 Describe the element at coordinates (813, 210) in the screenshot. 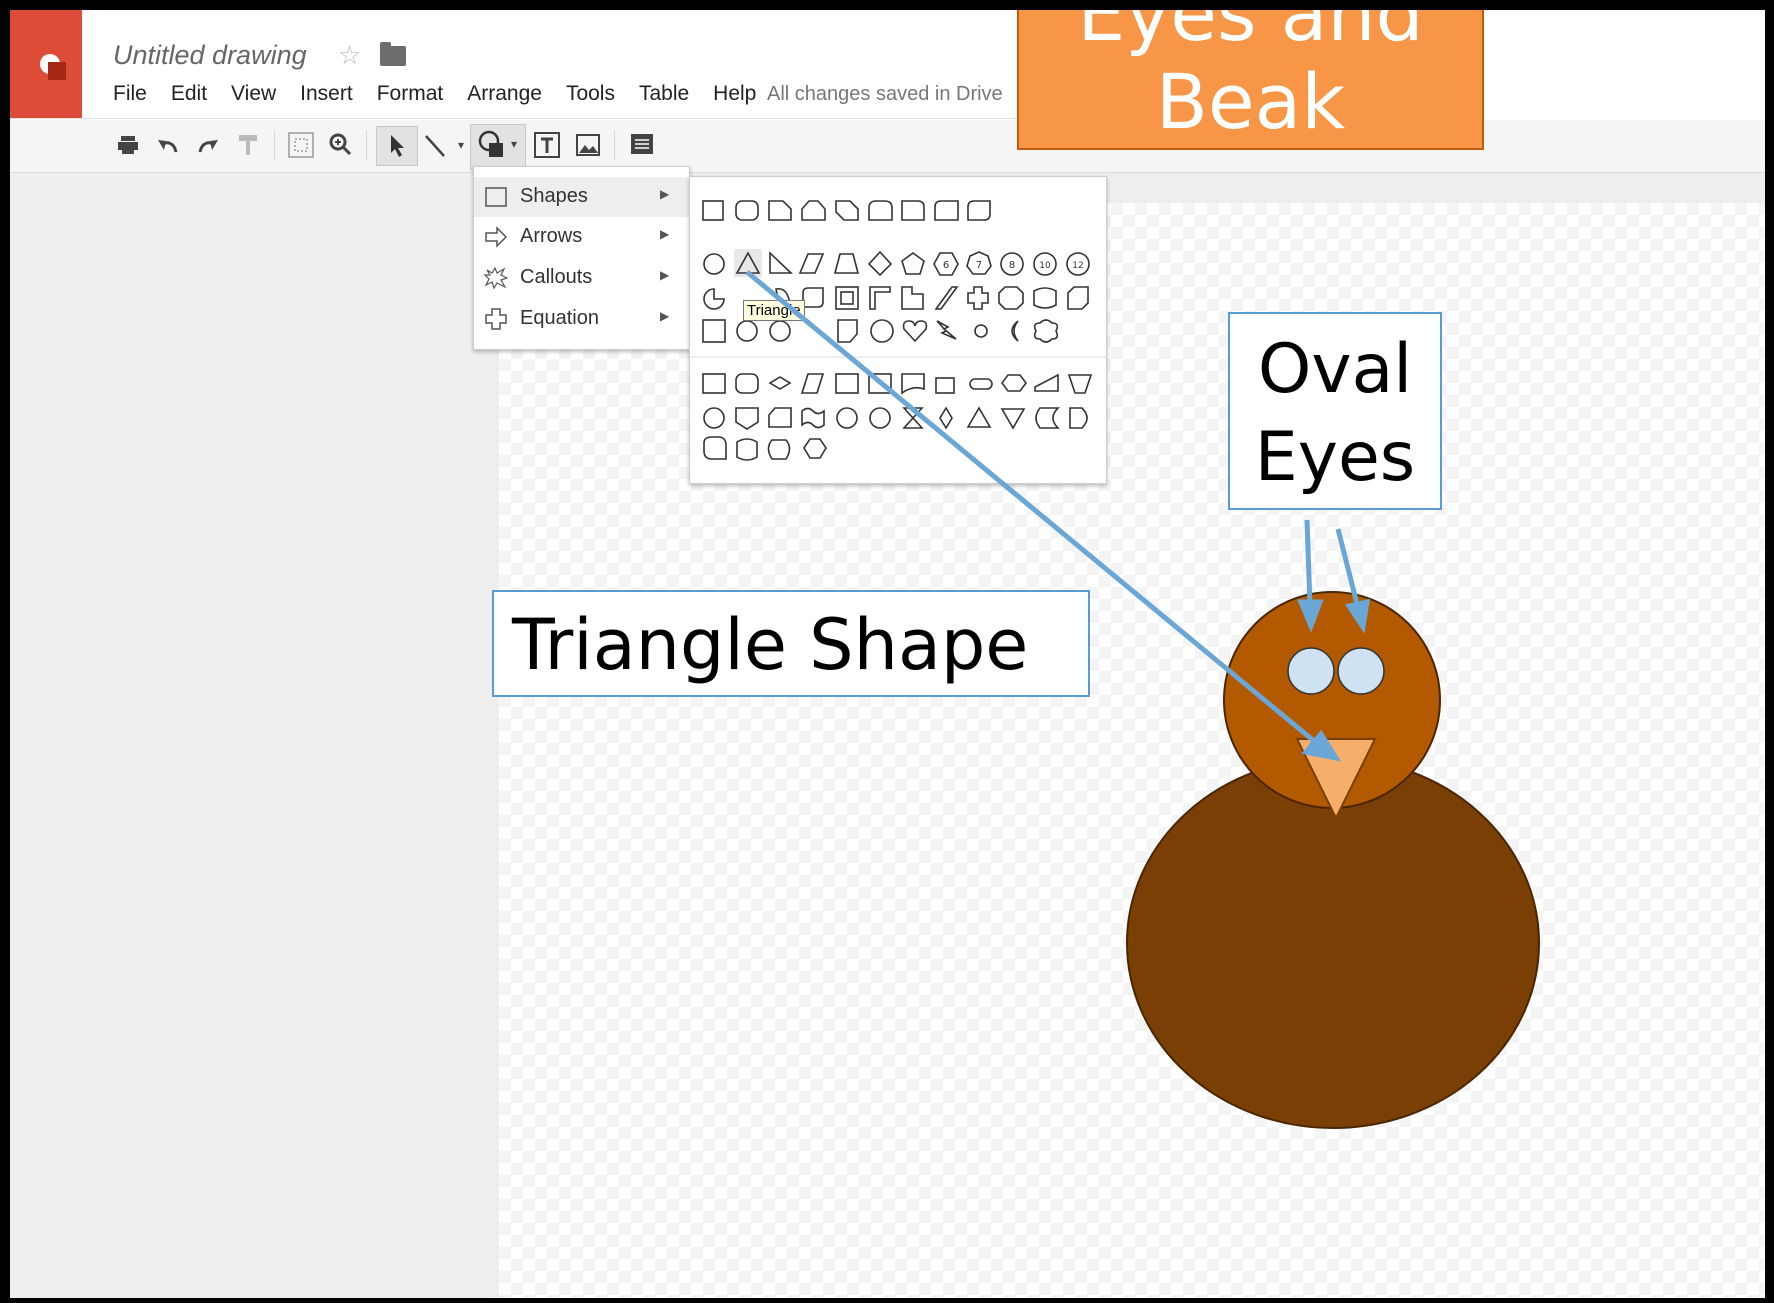

I see `shape-snip-same-side` at that location.